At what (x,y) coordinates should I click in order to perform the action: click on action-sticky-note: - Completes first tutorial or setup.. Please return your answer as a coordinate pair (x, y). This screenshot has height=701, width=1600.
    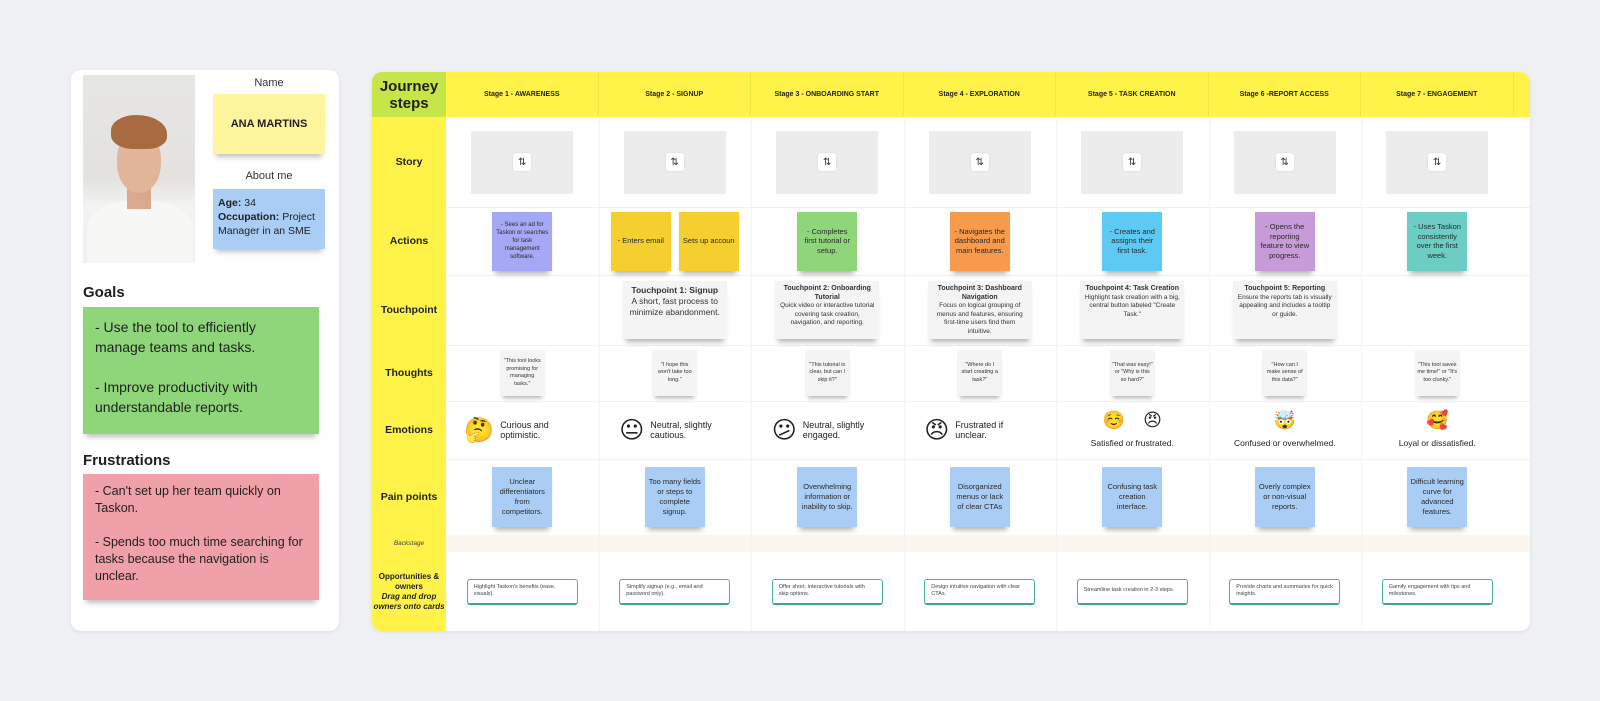
    Looking at the image, I should click on (827, 241).